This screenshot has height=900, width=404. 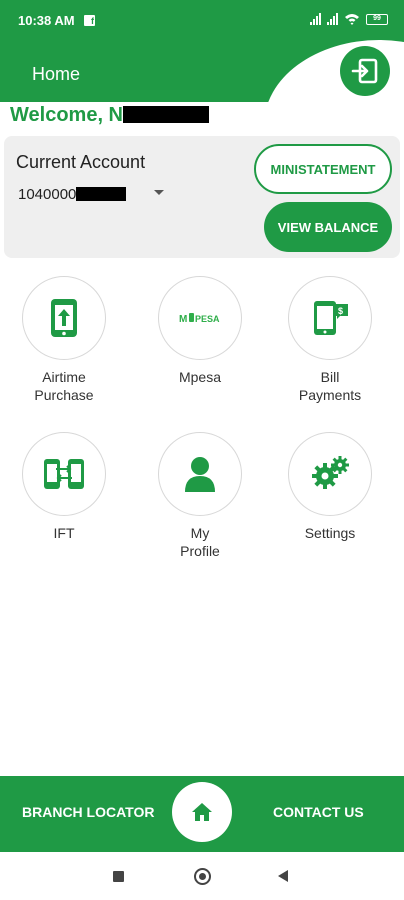 What do you see at coordinates (202, 20) in the screenshot?
I see `status-bar: 10:38 AM f 99` at bounding box center [202, 20].